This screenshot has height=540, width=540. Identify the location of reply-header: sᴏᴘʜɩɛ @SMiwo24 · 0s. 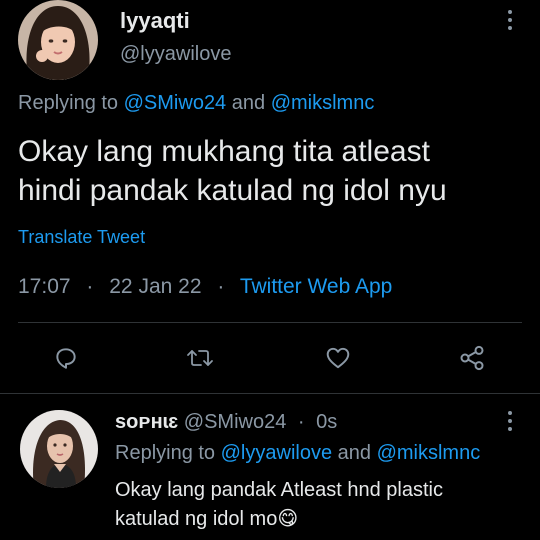
(226, 422).